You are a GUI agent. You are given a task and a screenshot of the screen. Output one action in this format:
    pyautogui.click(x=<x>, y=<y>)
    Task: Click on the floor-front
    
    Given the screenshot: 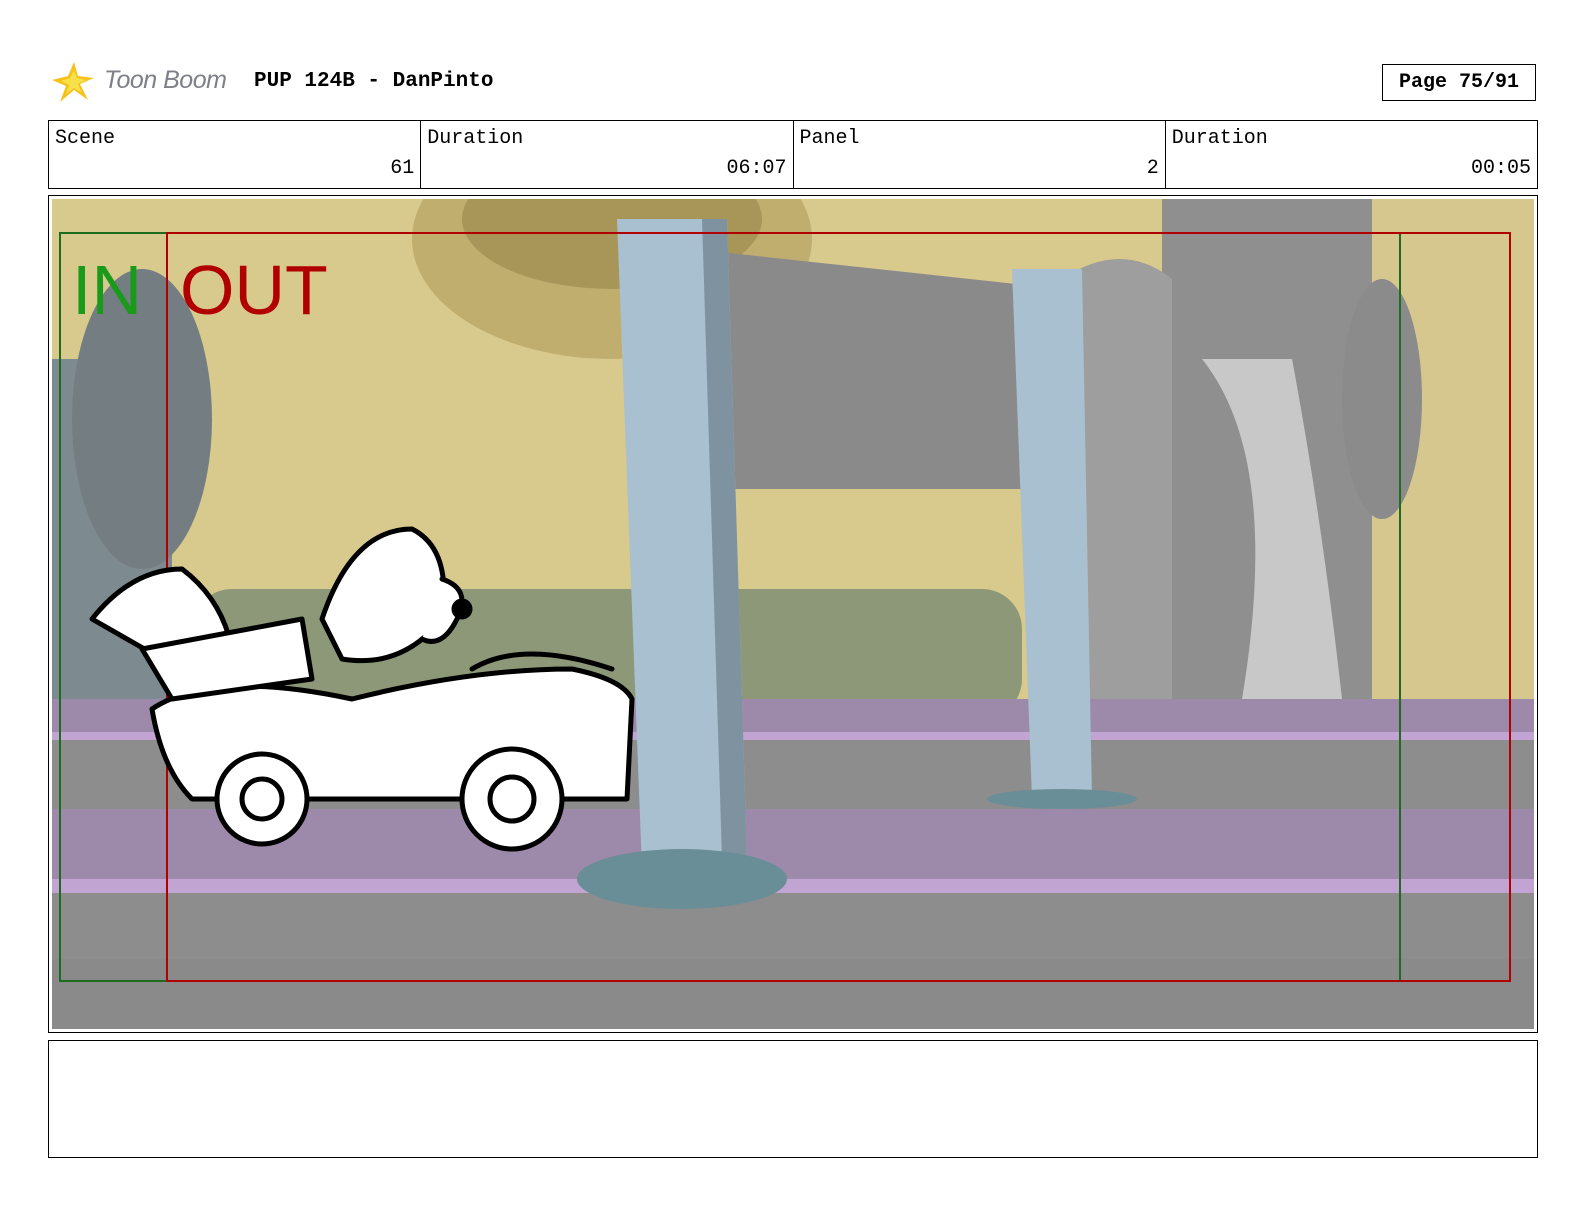 What is the action you would take?
    pyautogui.click(x=793, y=994)
    